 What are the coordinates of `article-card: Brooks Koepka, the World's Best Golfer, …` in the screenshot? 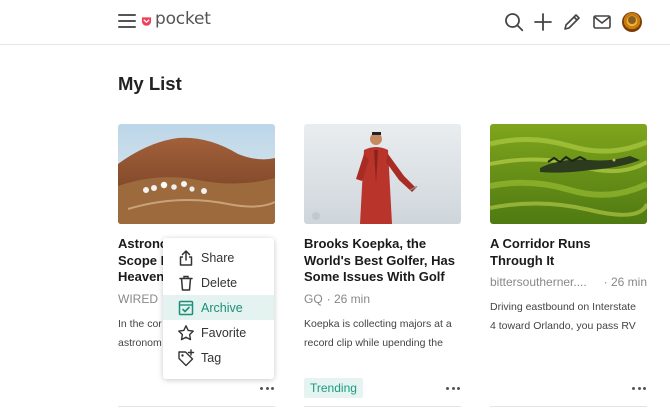 It's located at (382, 238).